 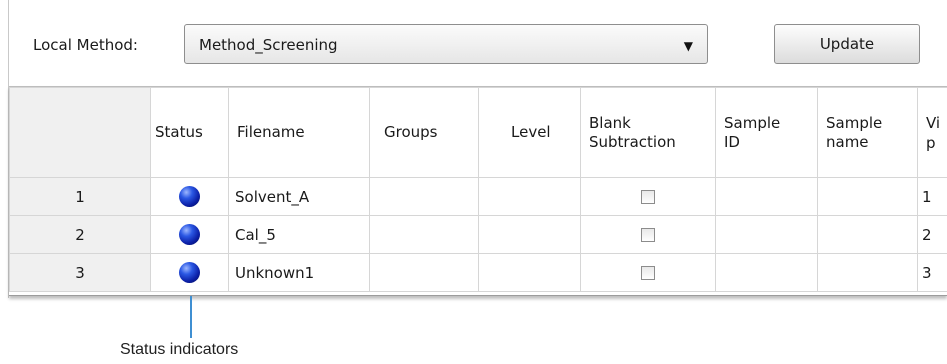 What do you see at coordinates (299, 234) in the screenshot?
I see `filename-cell: Cal_5` at bounding box center [299, 234].